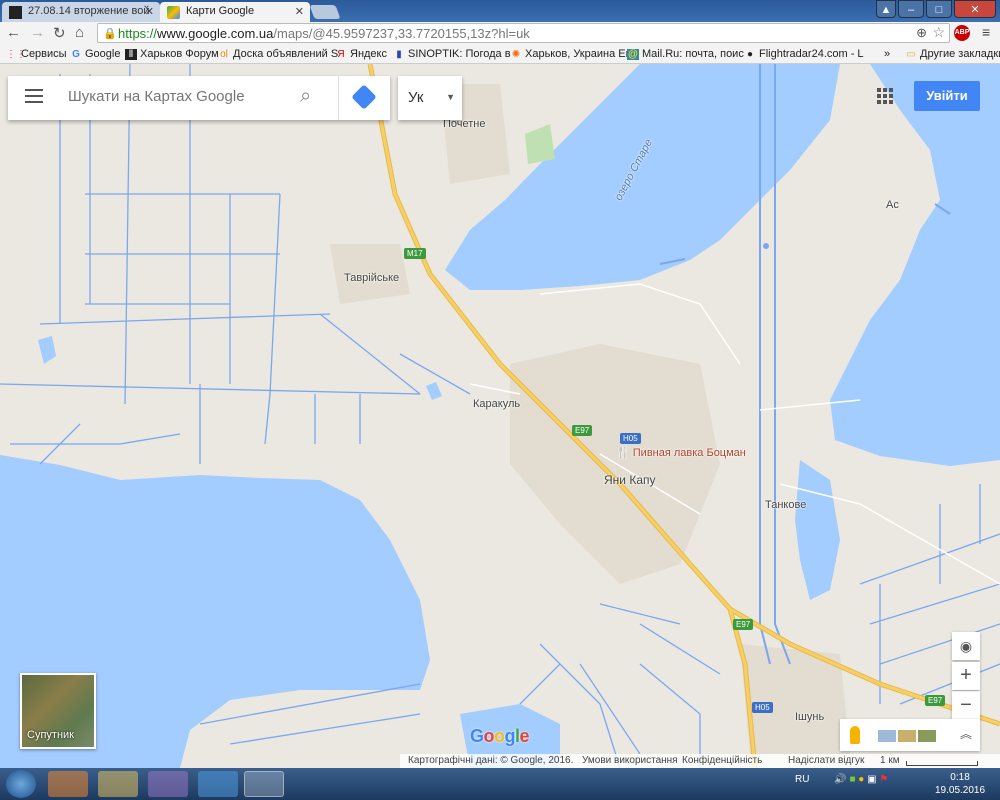 This screenshot has height=800, width=1000. I want to click on apps-grid-icon, so click(885, 96).